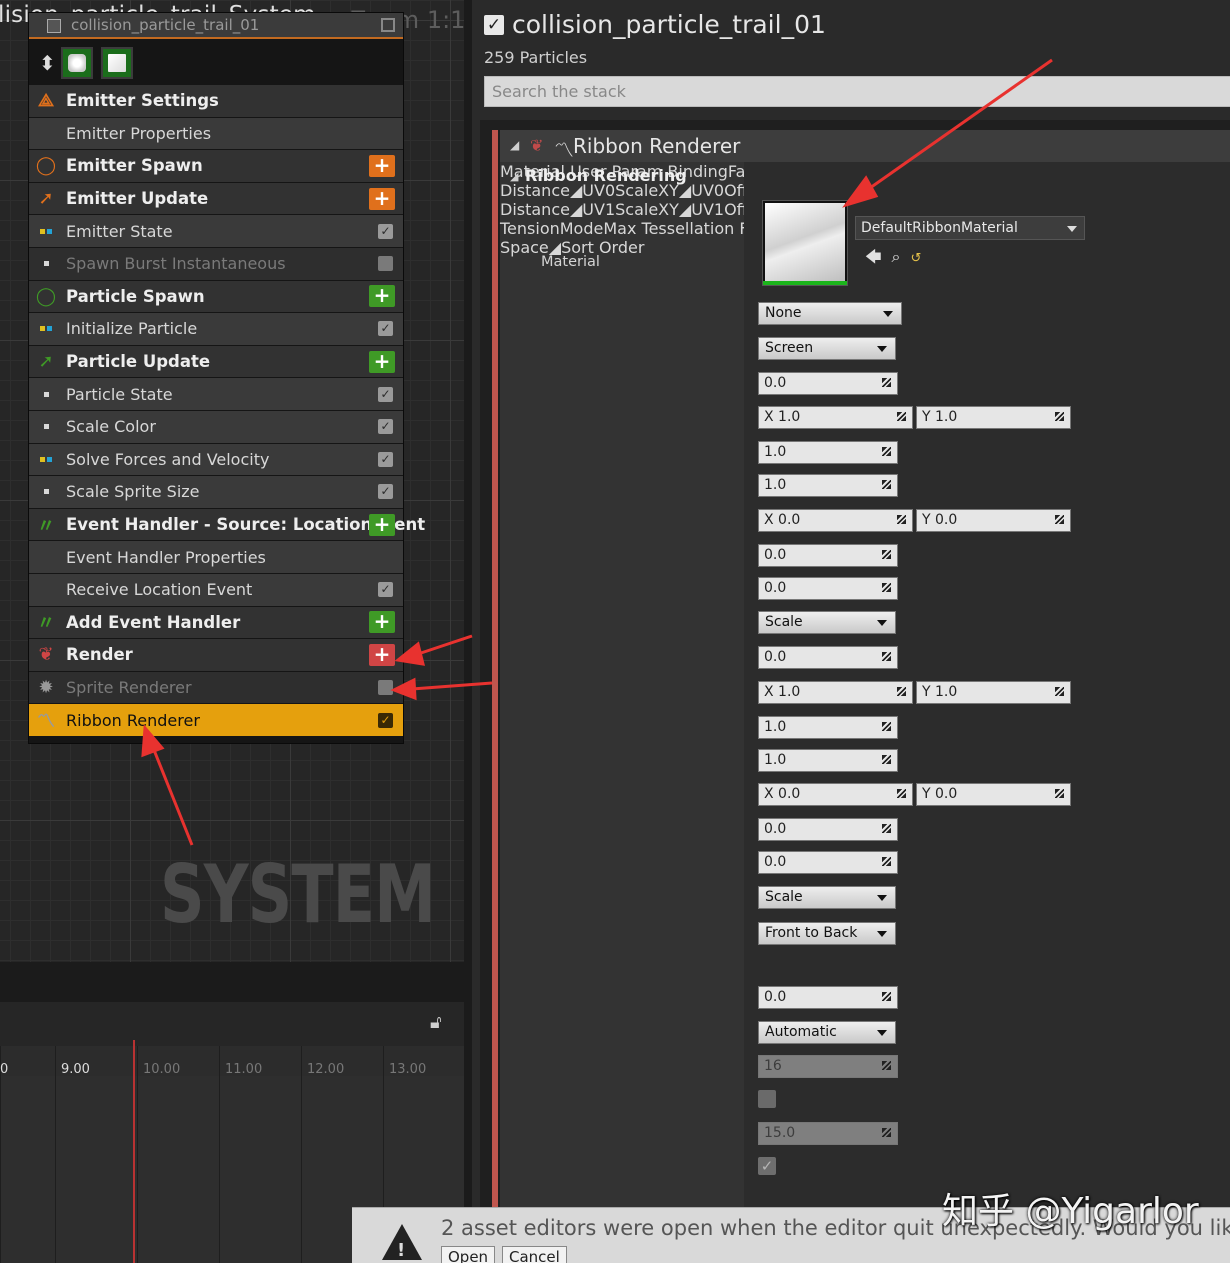 This screenshot has width=1230, height=1263. What do you see at coordinates (216, 623) in the screenshot?
I see `stack-row: 〃 Add Event Handler +` at bounding box center [216, 623].